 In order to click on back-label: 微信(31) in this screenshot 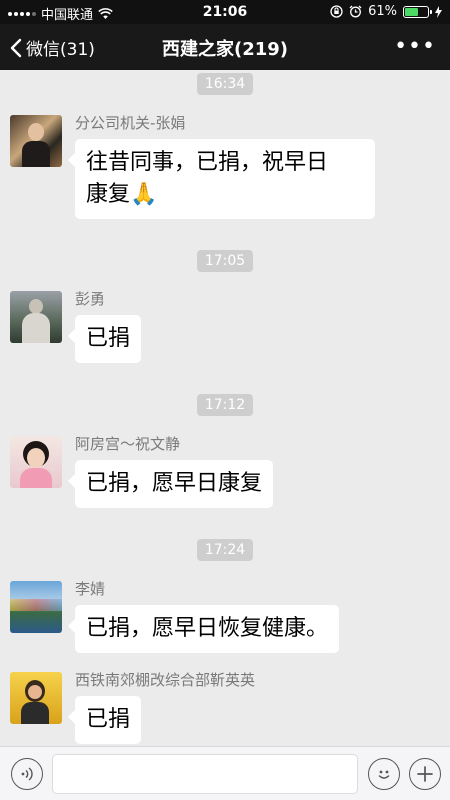, I will do `click(60, 50)`.